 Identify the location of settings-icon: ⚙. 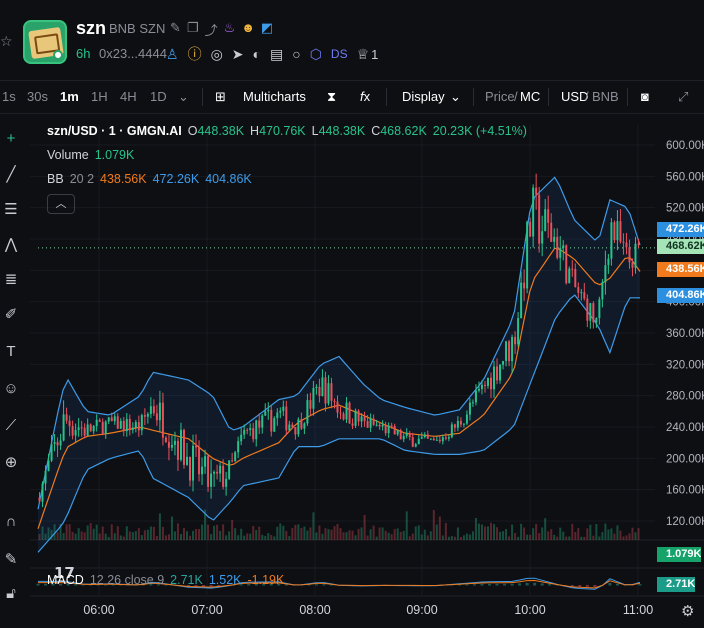
(687, 611).